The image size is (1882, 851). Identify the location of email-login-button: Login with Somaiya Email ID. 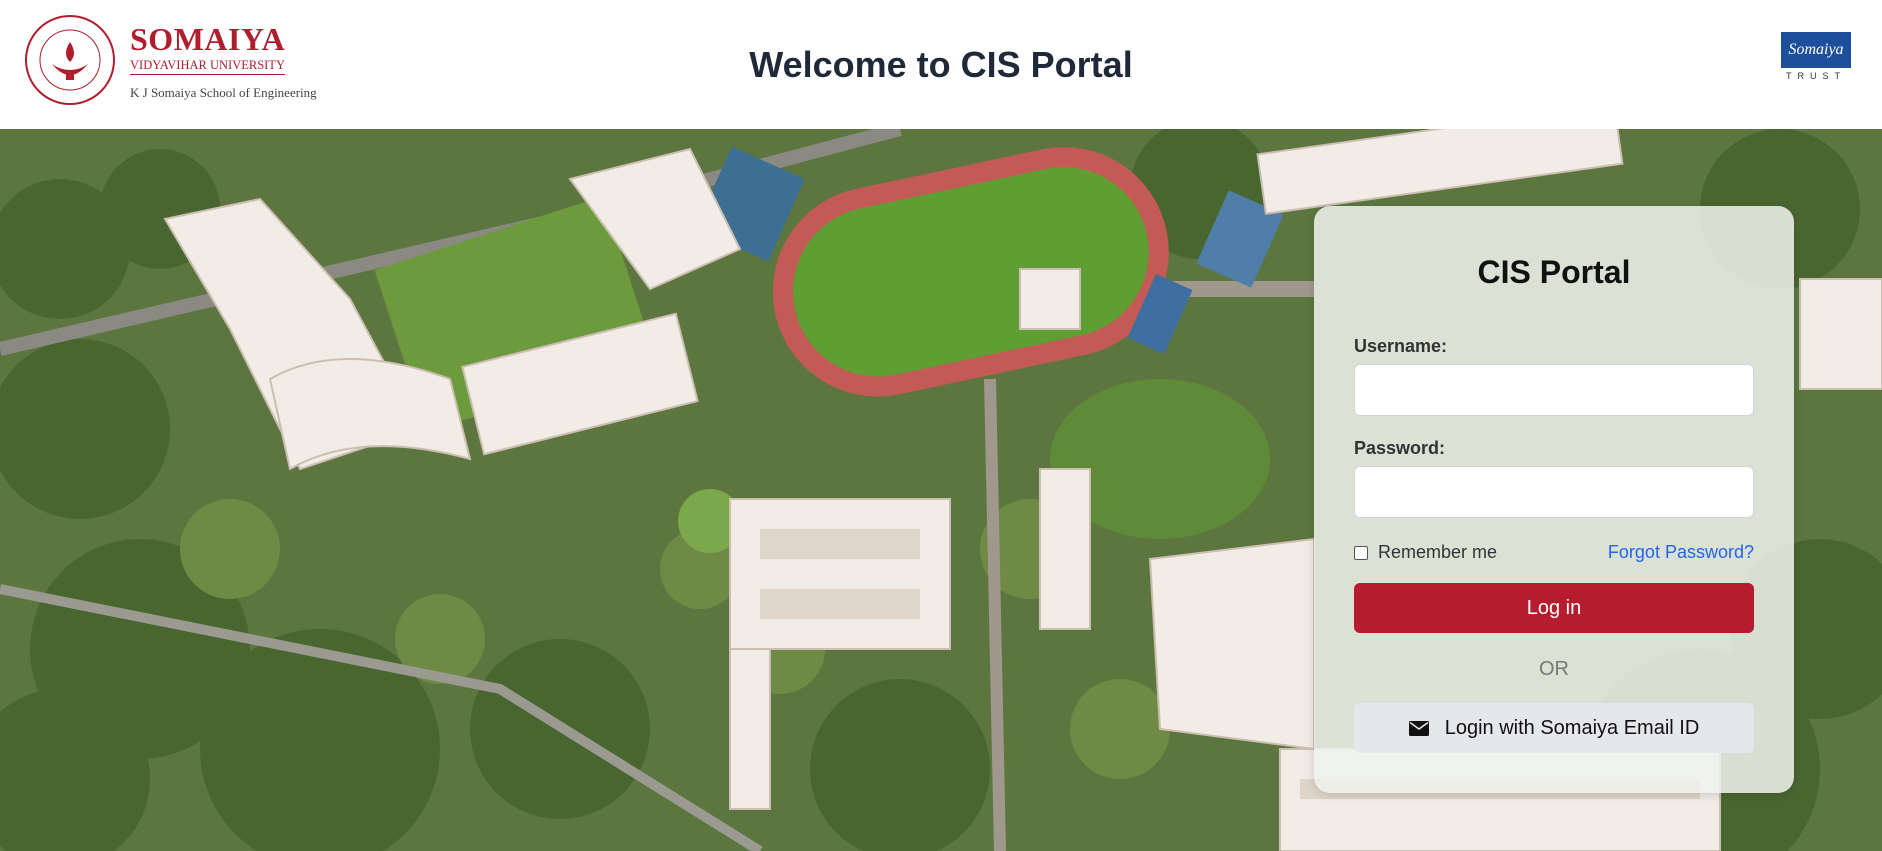
(1554, 728).